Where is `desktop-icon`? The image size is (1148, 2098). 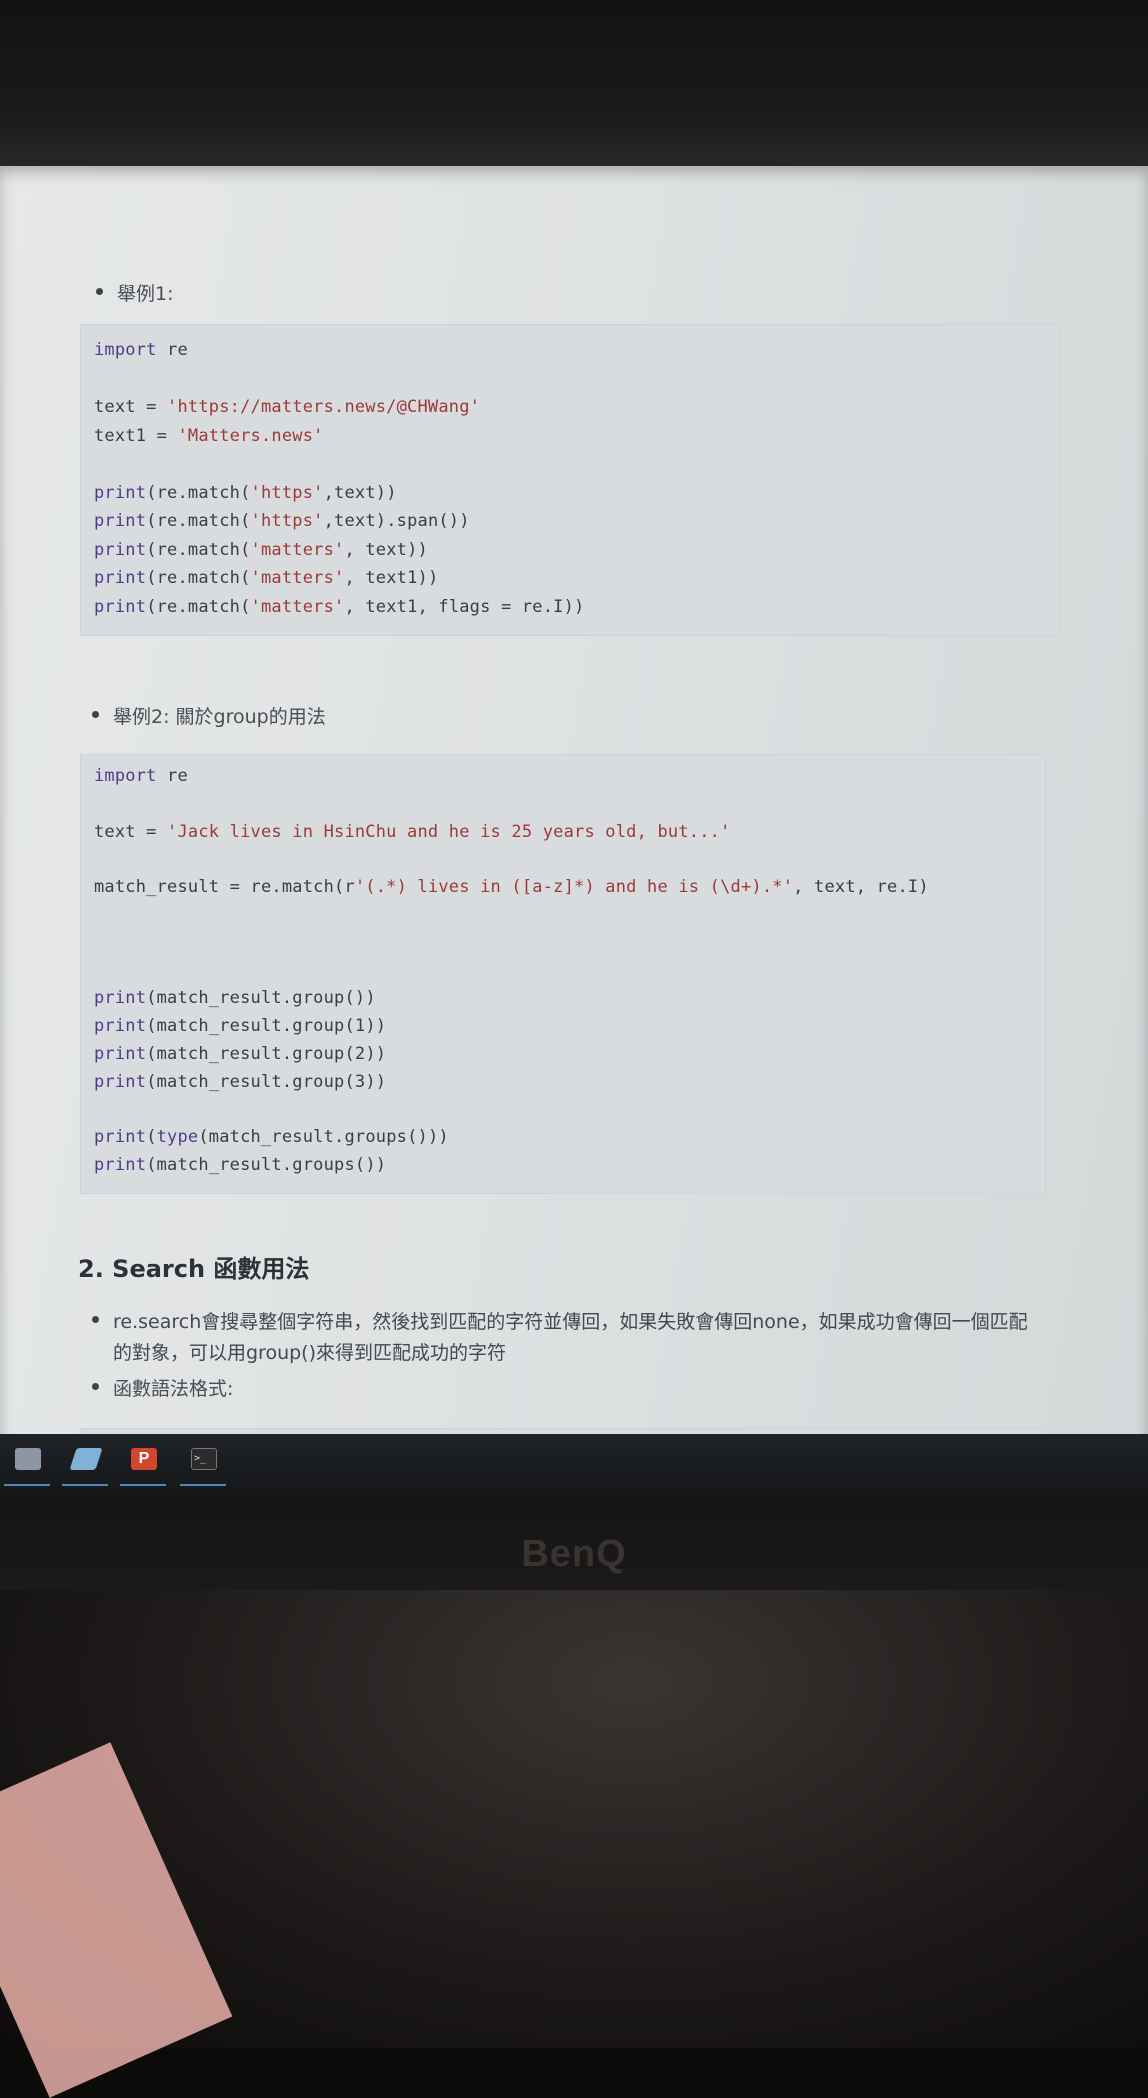 desktop-icon is located at coordinates (28, 1459).